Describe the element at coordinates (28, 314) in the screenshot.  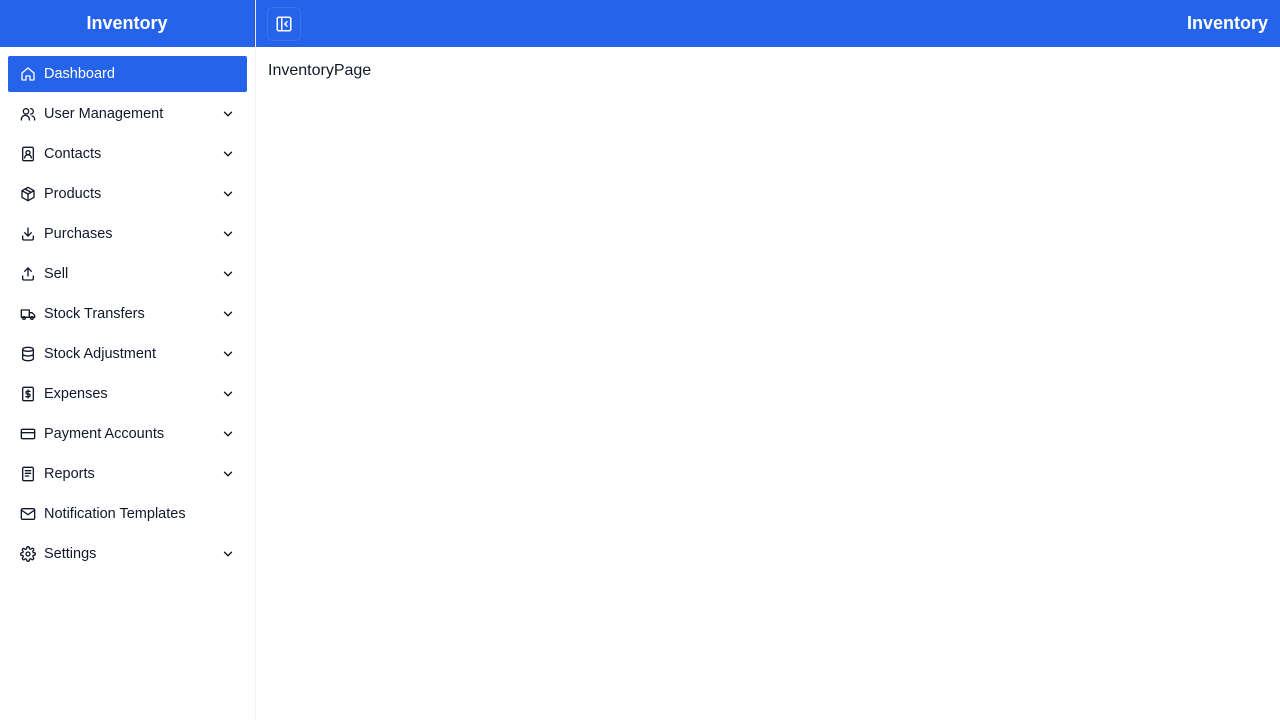
I see `truck-icon` at that location.